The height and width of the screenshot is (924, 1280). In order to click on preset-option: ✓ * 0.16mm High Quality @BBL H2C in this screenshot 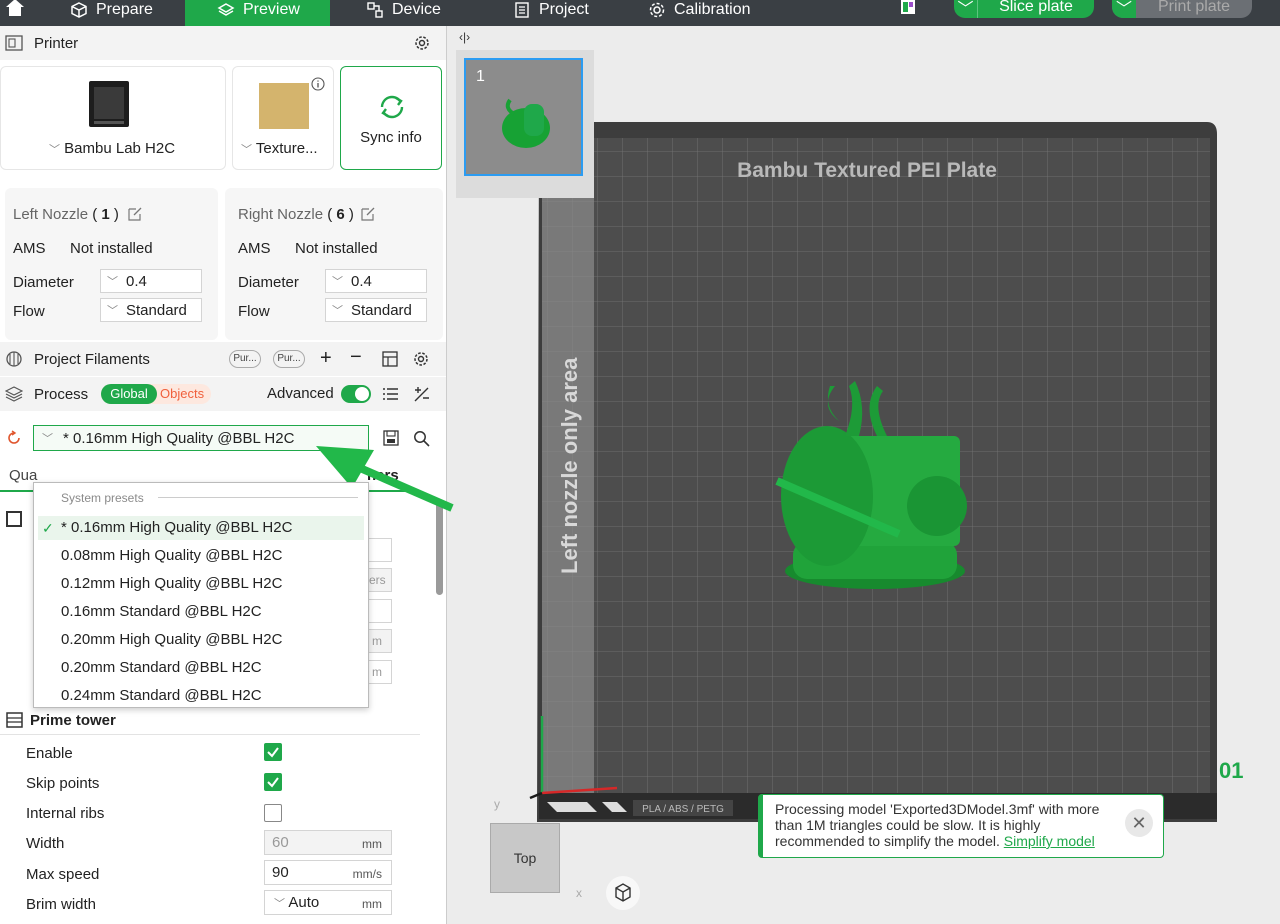, I will do `click(201, 528)`.